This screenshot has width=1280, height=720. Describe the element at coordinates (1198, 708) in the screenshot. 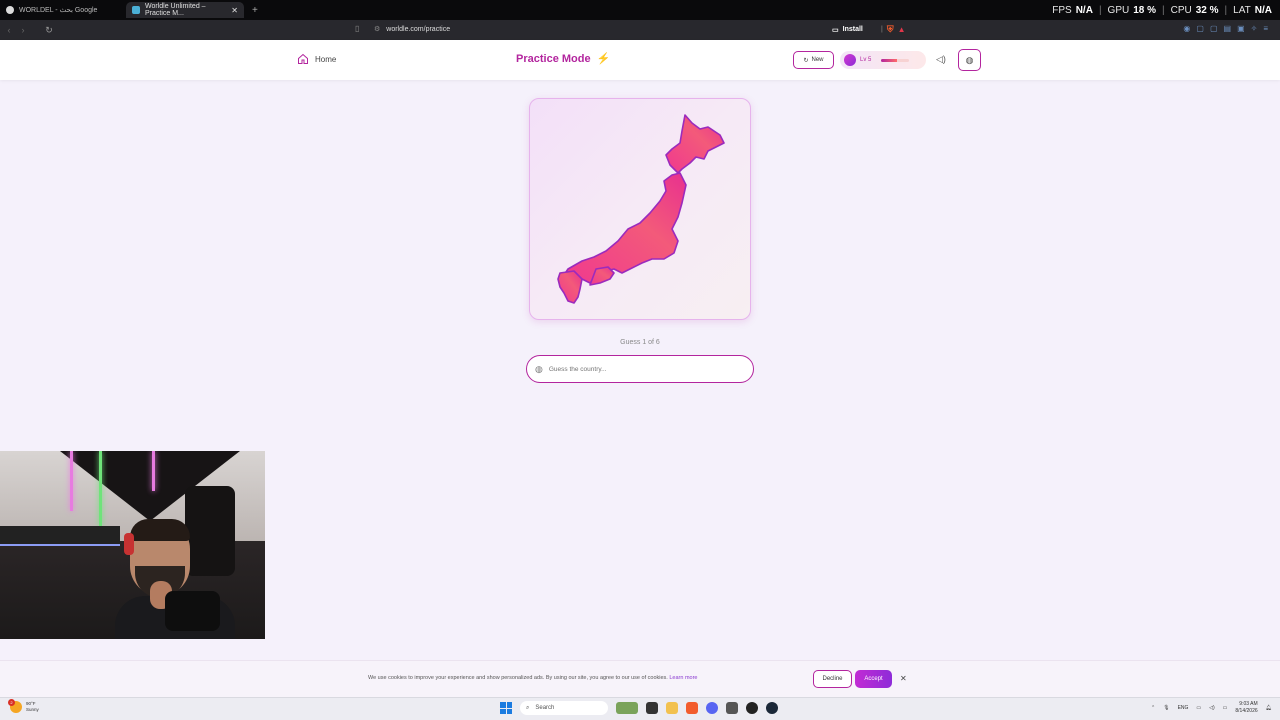

I see `network-icon: ▭` at that location.